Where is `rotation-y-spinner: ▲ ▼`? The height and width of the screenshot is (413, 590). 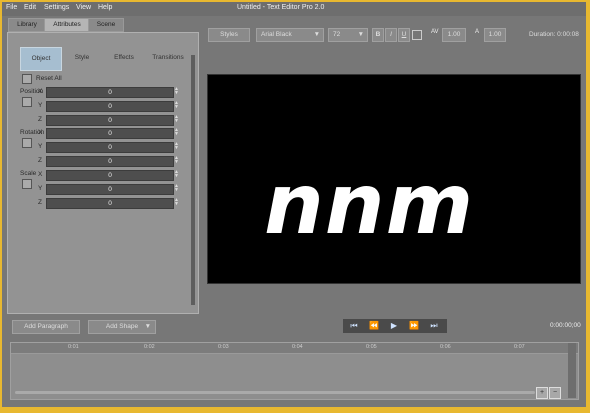 rotation-y-spinner: ▲ ▼ is located at coordinates (177, 146).